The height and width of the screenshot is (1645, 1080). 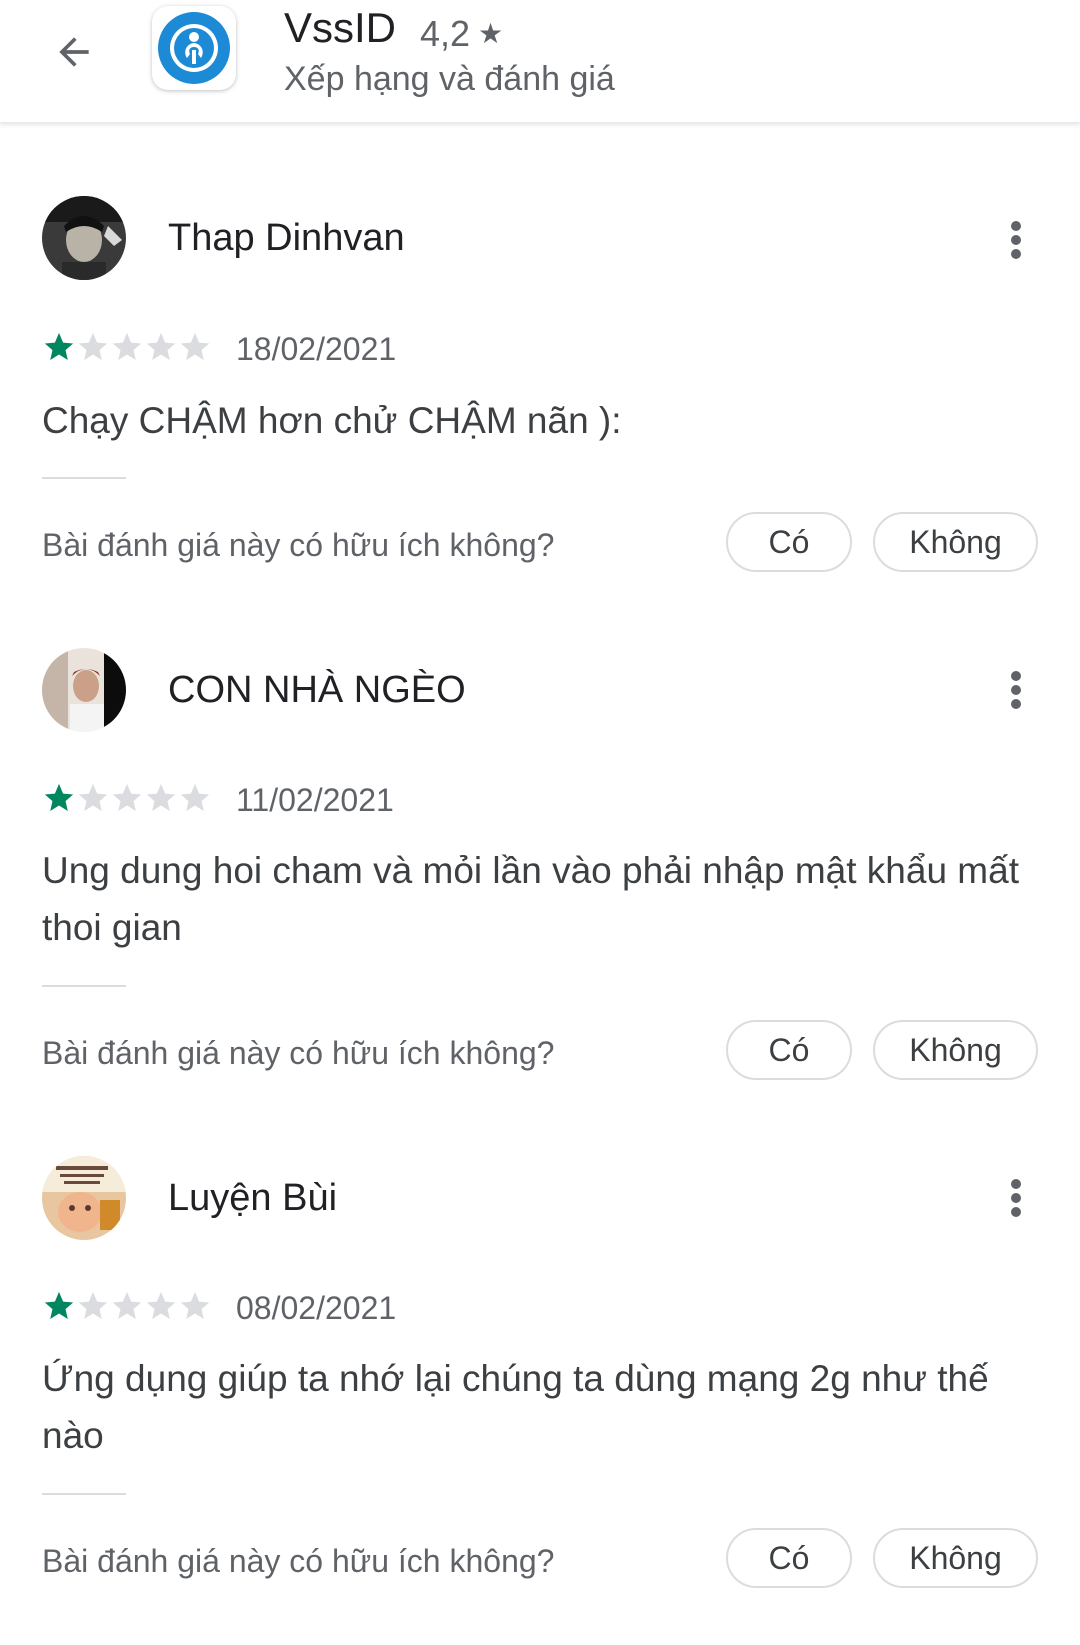 What do you see at coordinates (315, 800) in the screenshot?
I see `review-date: 11/02/2021` at bounding box center [315, 800].